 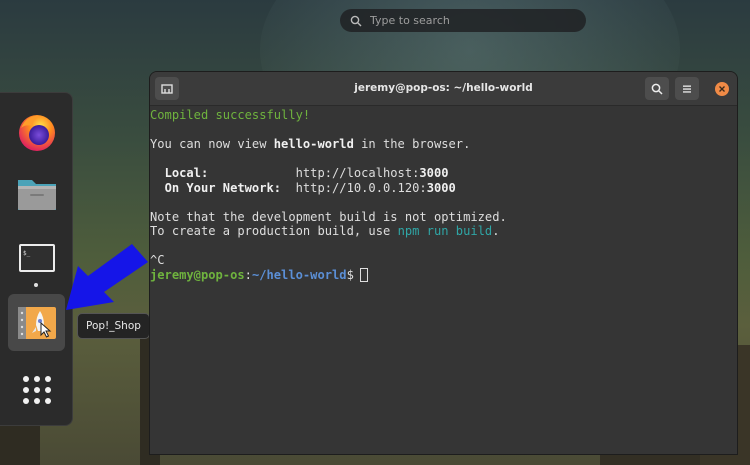 What do you see at coordinates (46, 330) in the screenshot?
I see `mouse-pointer-icon` at bounding box center [46, 330].